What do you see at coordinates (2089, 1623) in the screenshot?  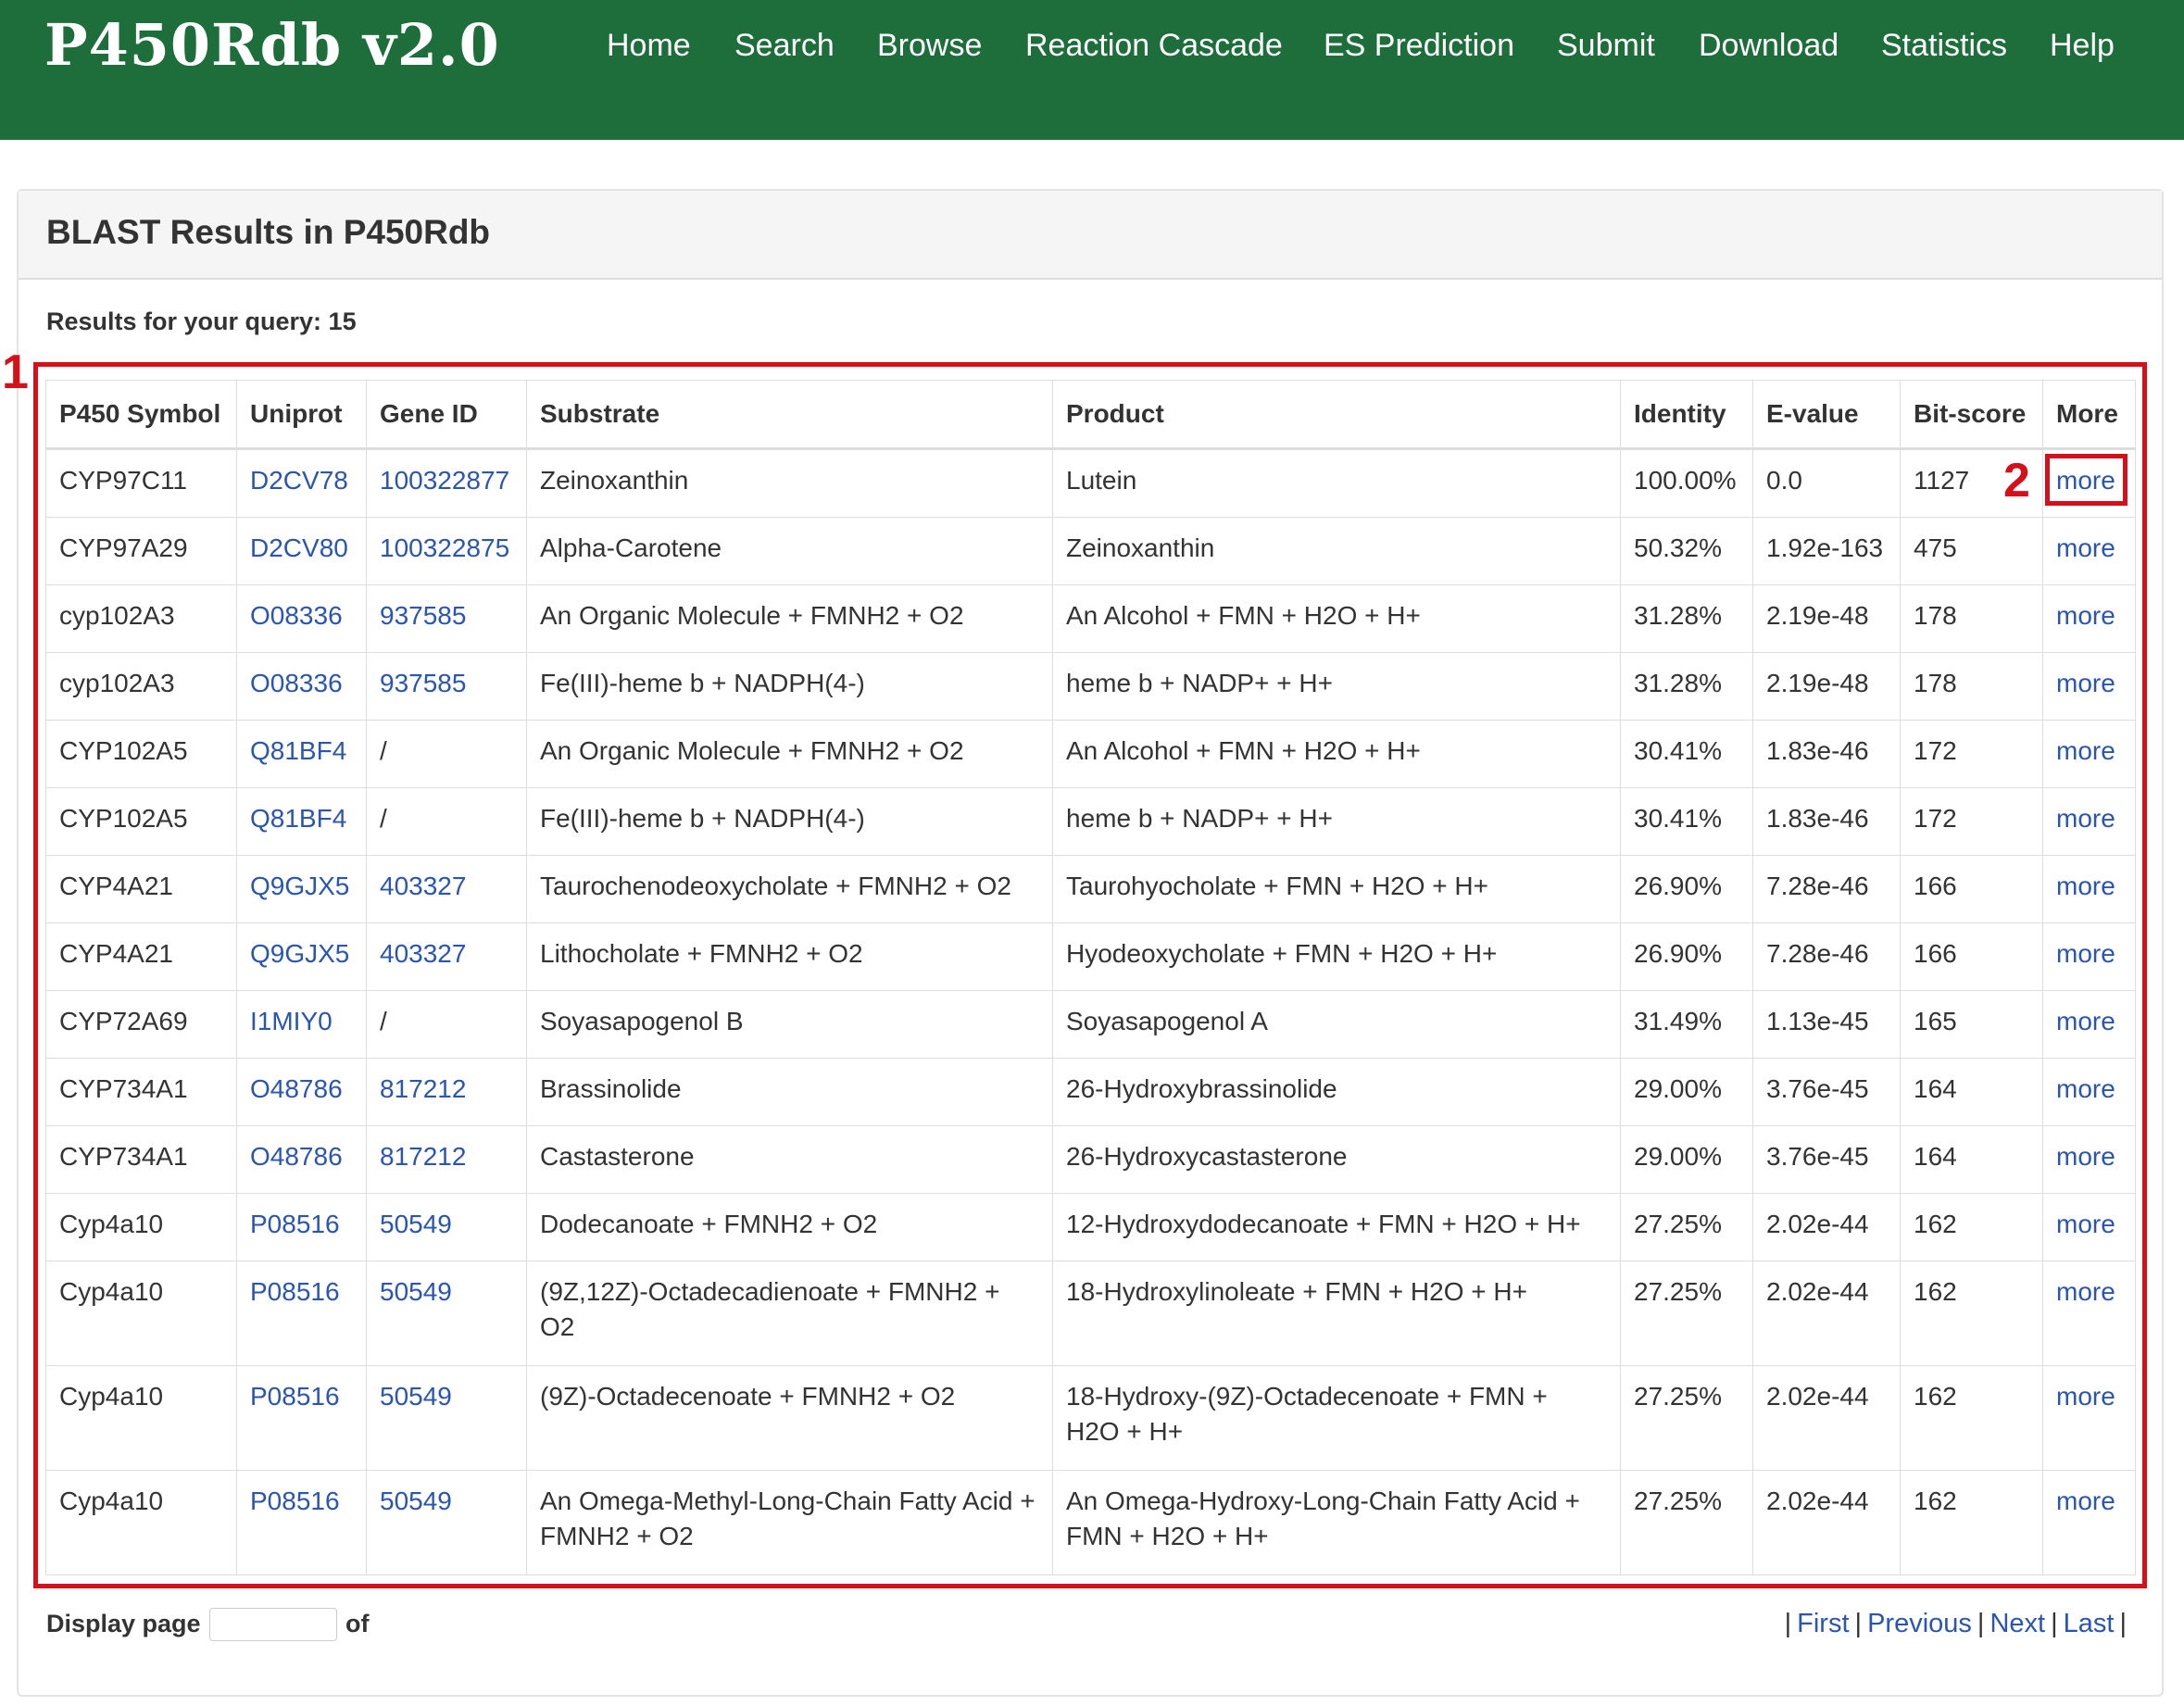 I see `last-page-link: Last` at bounding box center [2089, 1623].